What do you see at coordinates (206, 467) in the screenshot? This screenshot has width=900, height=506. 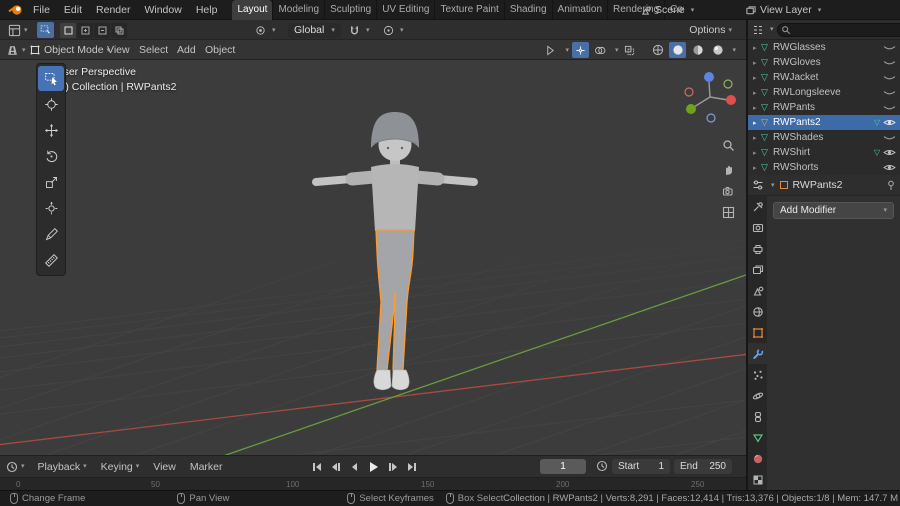 I see `timeline-menu-marker: Marker` at bounding box center [206, 467].